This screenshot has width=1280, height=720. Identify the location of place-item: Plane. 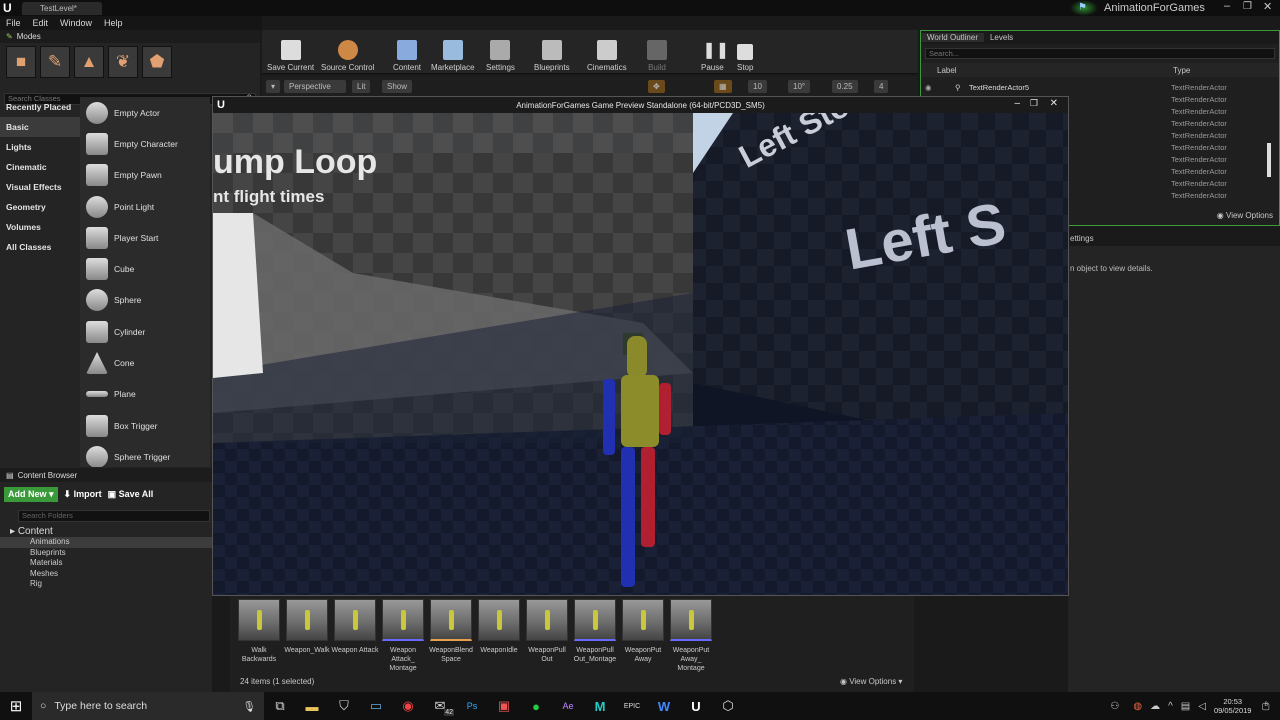
(145, 394).